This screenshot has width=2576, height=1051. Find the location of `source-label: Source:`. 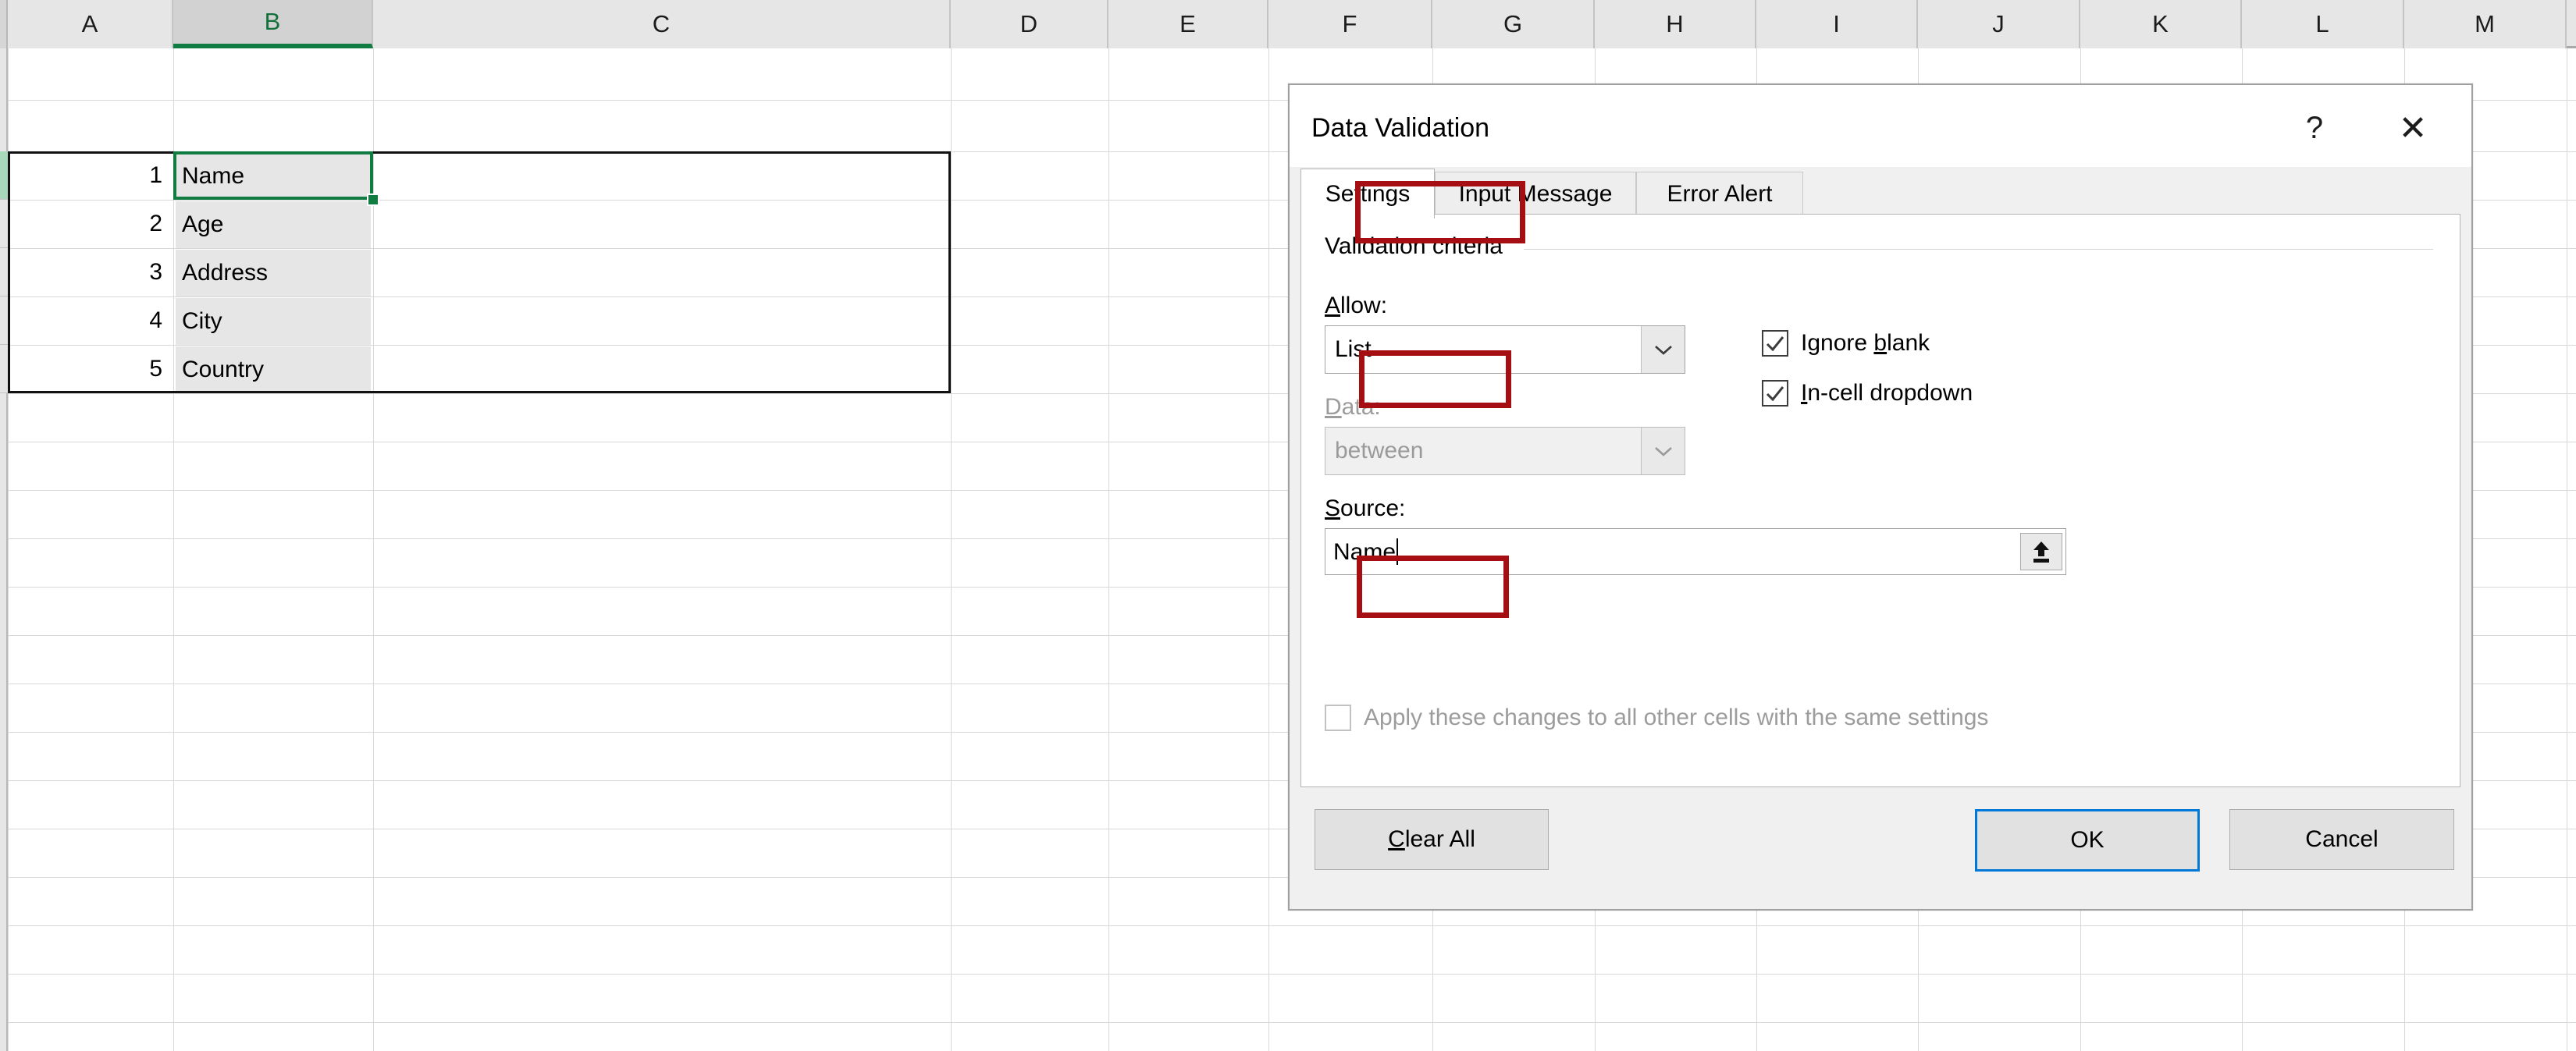

source-label: Source: is located at coordinates (1365, 508).